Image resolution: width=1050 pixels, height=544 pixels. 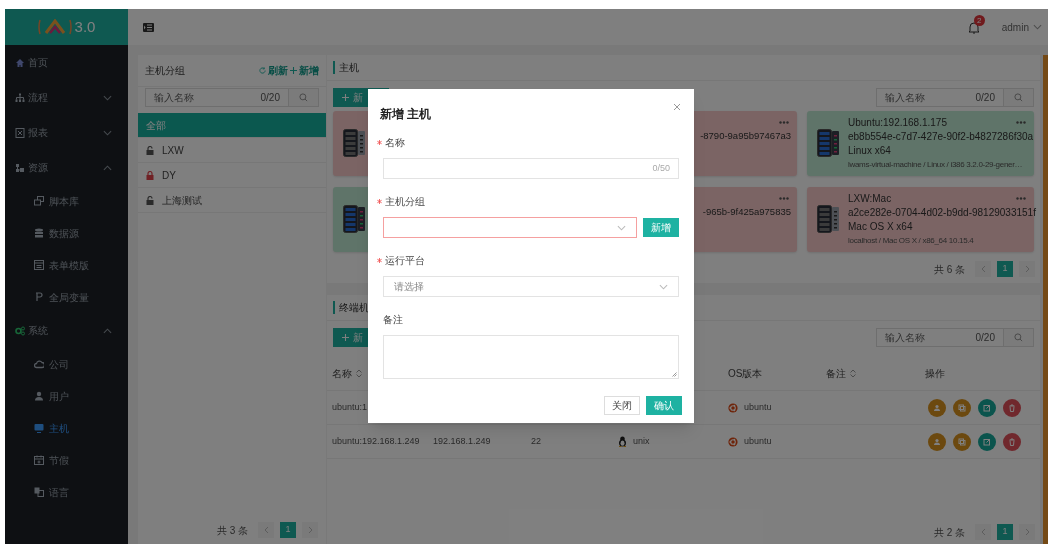 What do you see at coordinates (622, 441) in the screenshot?
I see `penguin-icon` at bounding box center [622, 441].